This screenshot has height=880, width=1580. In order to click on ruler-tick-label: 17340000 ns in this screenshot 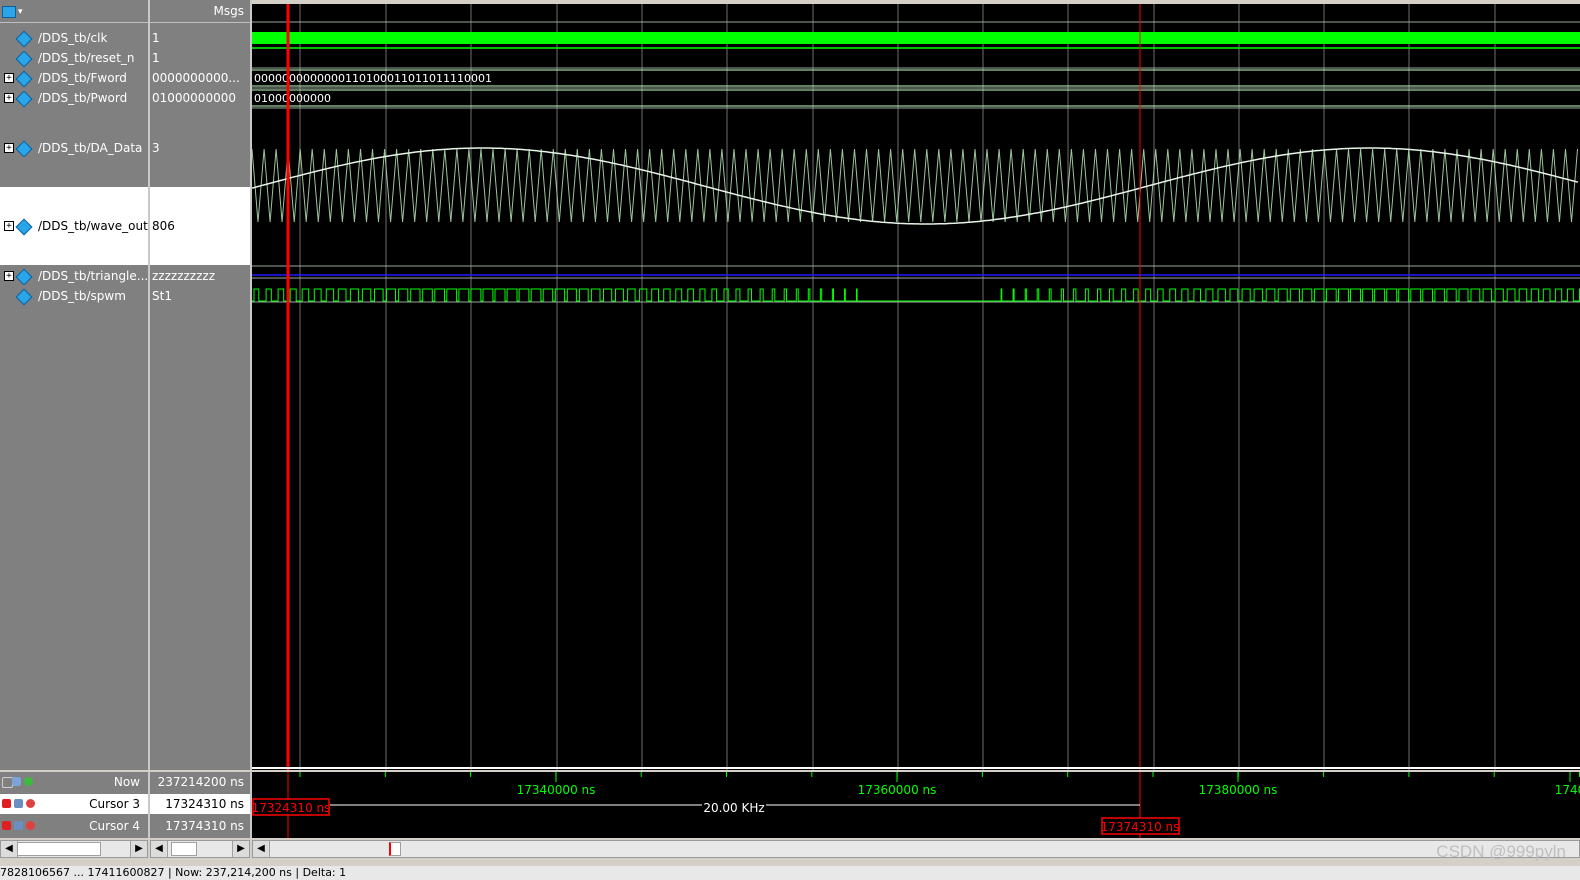, I will do `click(556, 790)`.